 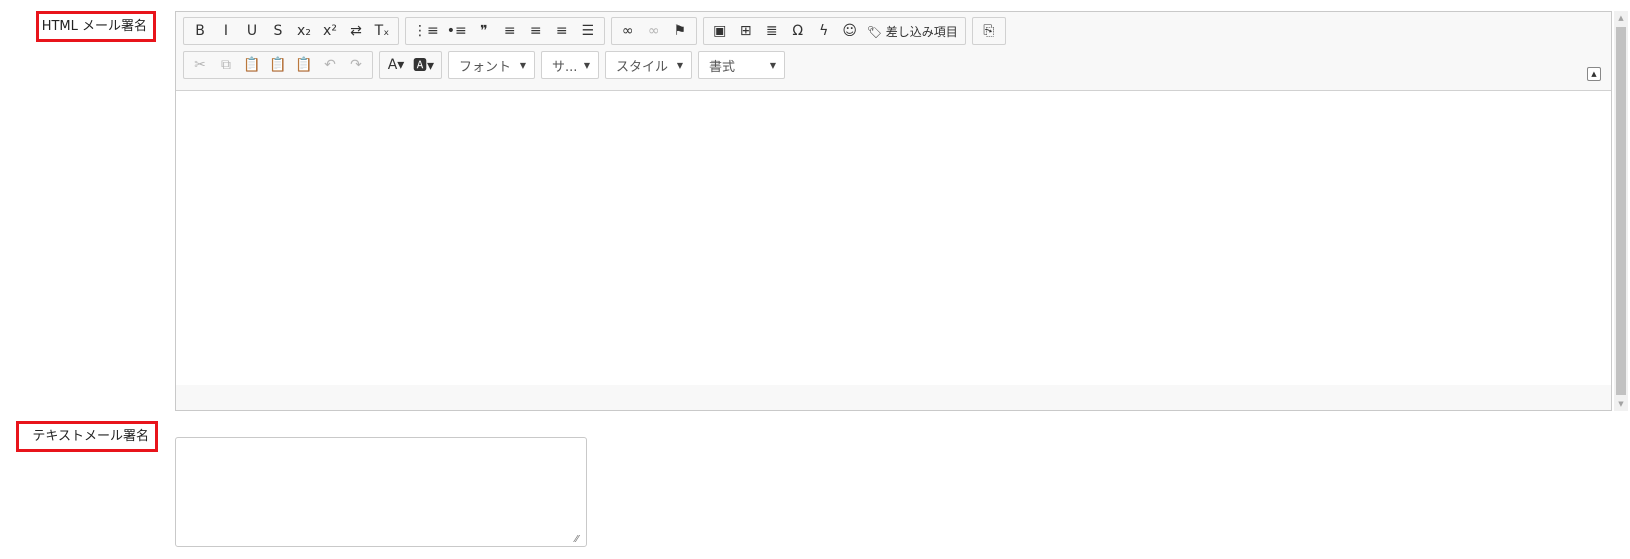 I want to click on unlink-button: ∞, so click(x=654, y=31).